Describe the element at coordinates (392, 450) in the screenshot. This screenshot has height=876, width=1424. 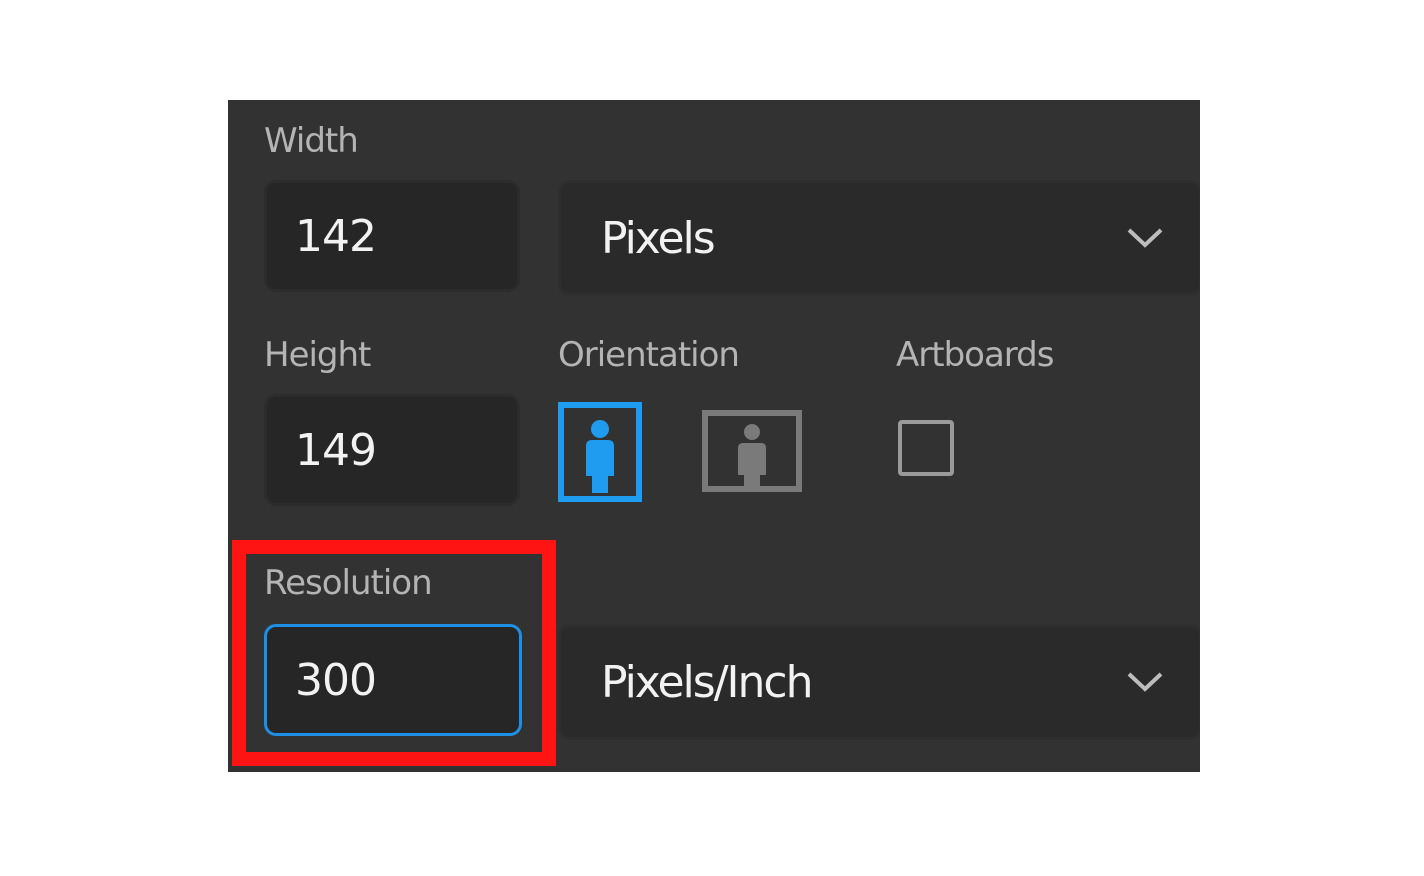
I see `height-input: 149` at that location.